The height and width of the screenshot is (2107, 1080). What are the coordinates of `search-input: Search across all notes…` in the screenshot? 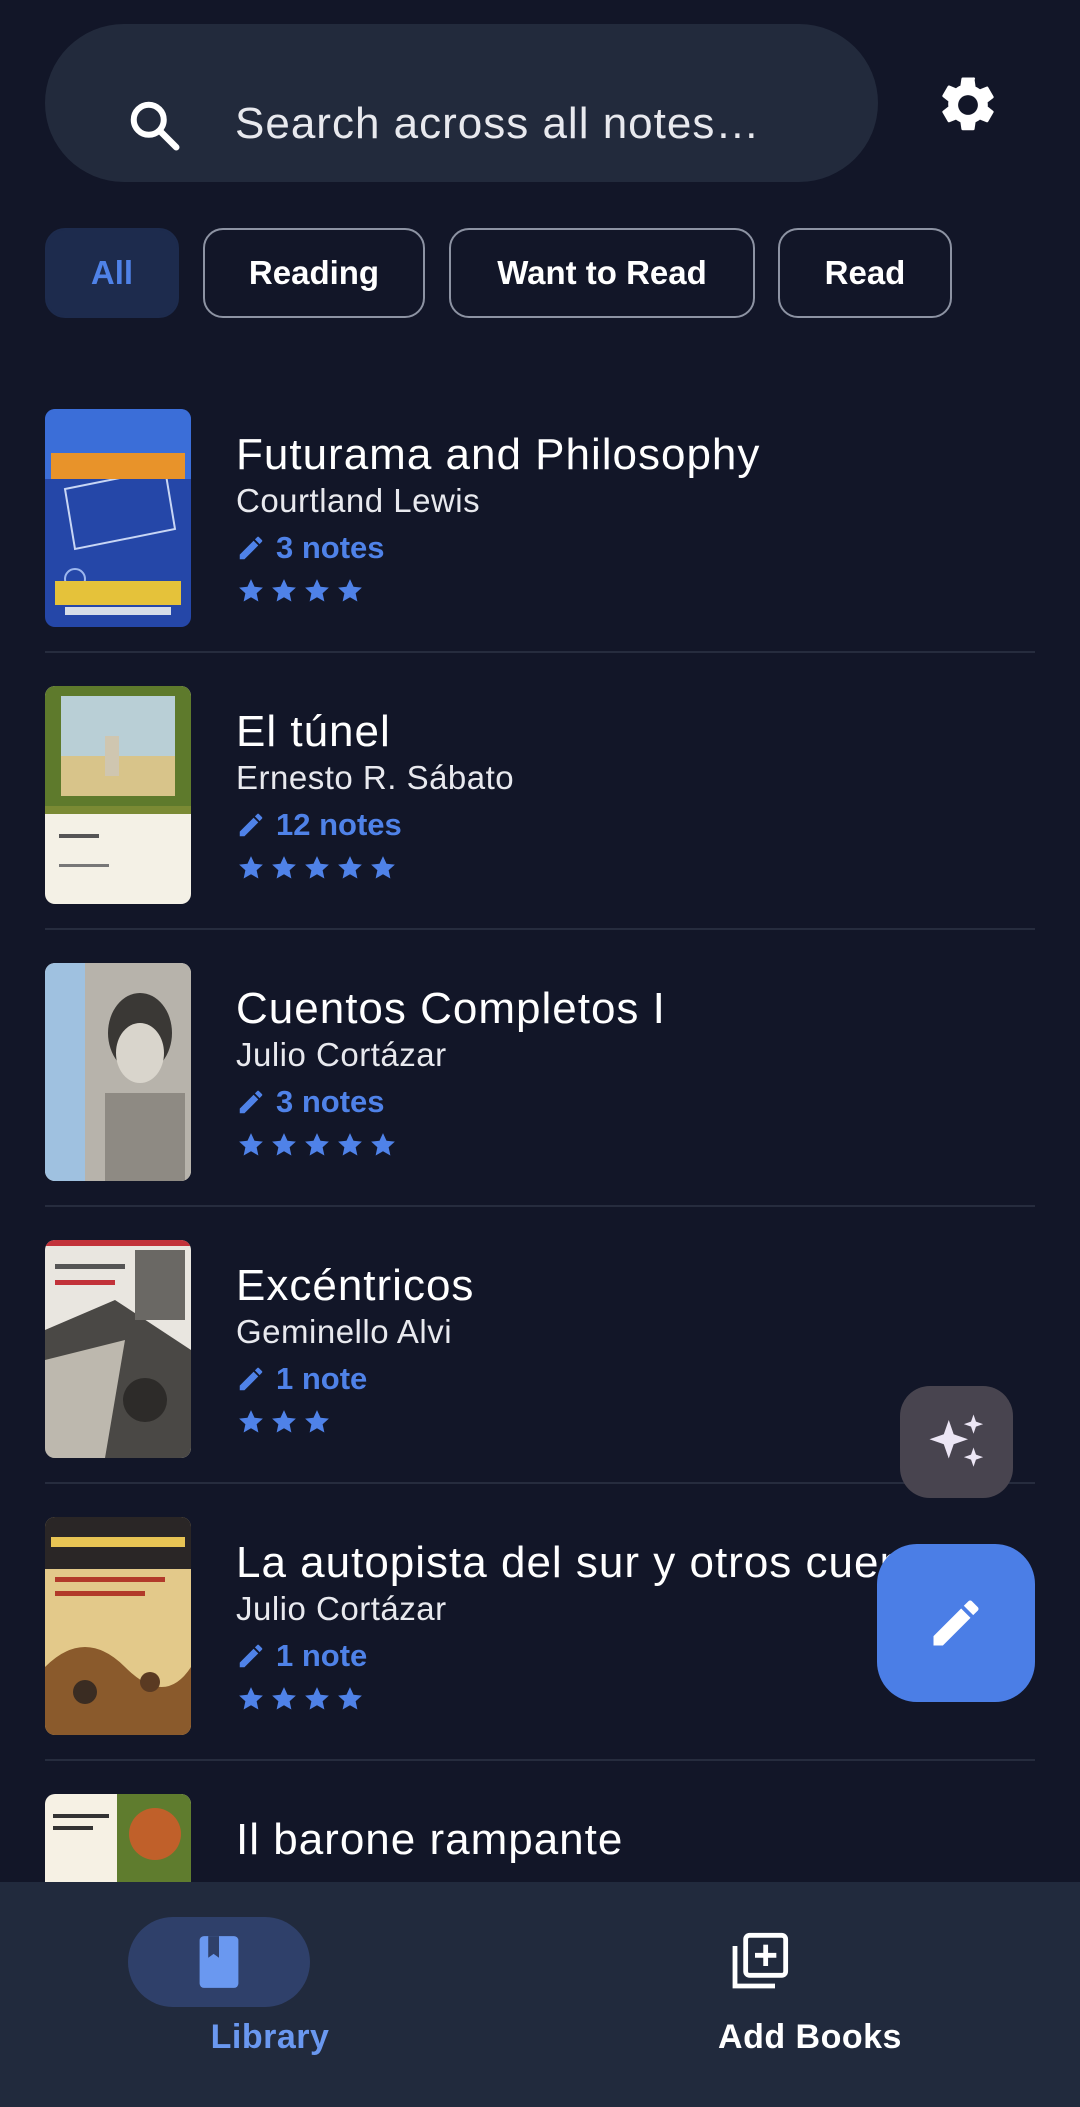 It's located at (497, 124).